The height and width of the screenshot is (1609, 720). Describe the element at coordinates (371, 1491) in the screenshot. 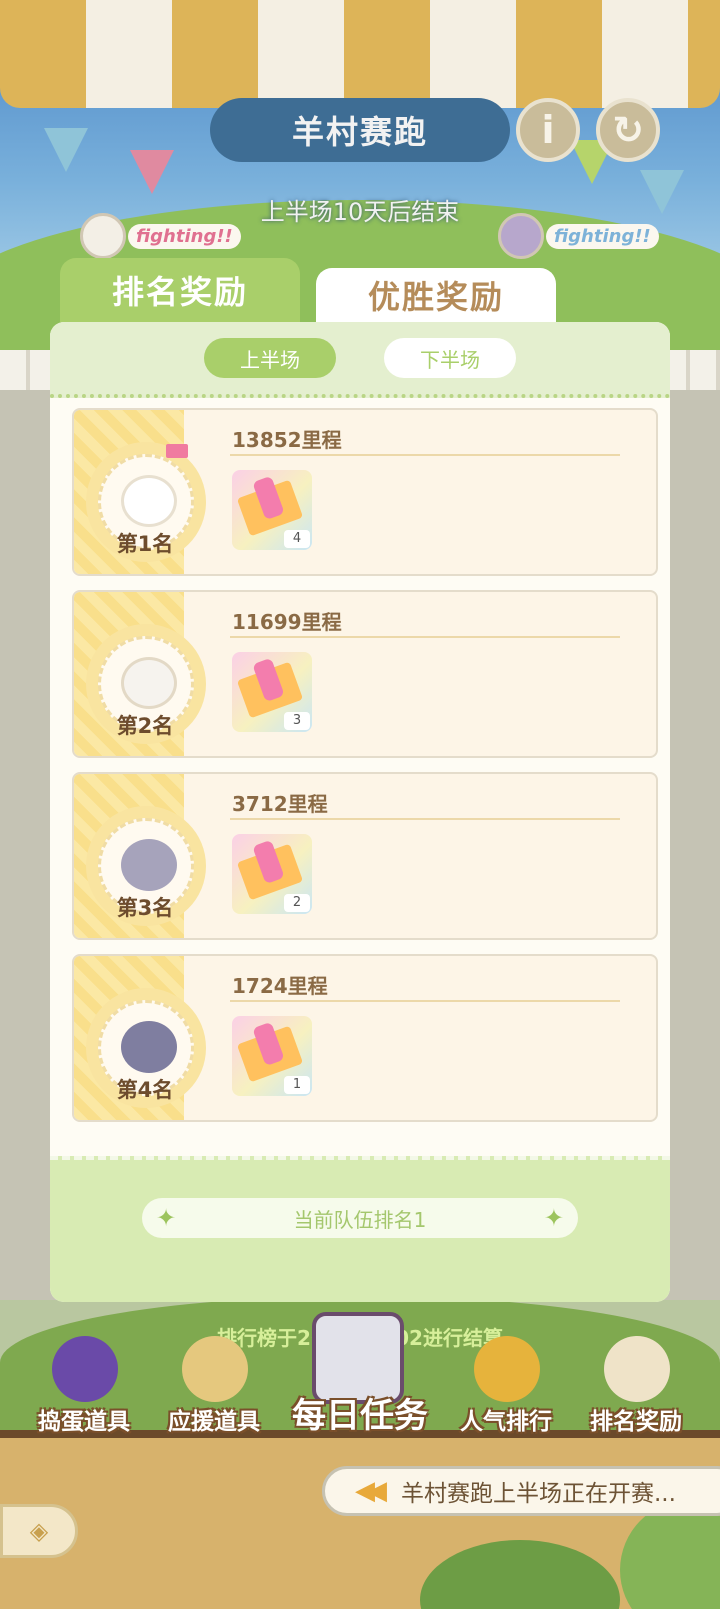

I see `rewind-icon: ◀◀` at that location.